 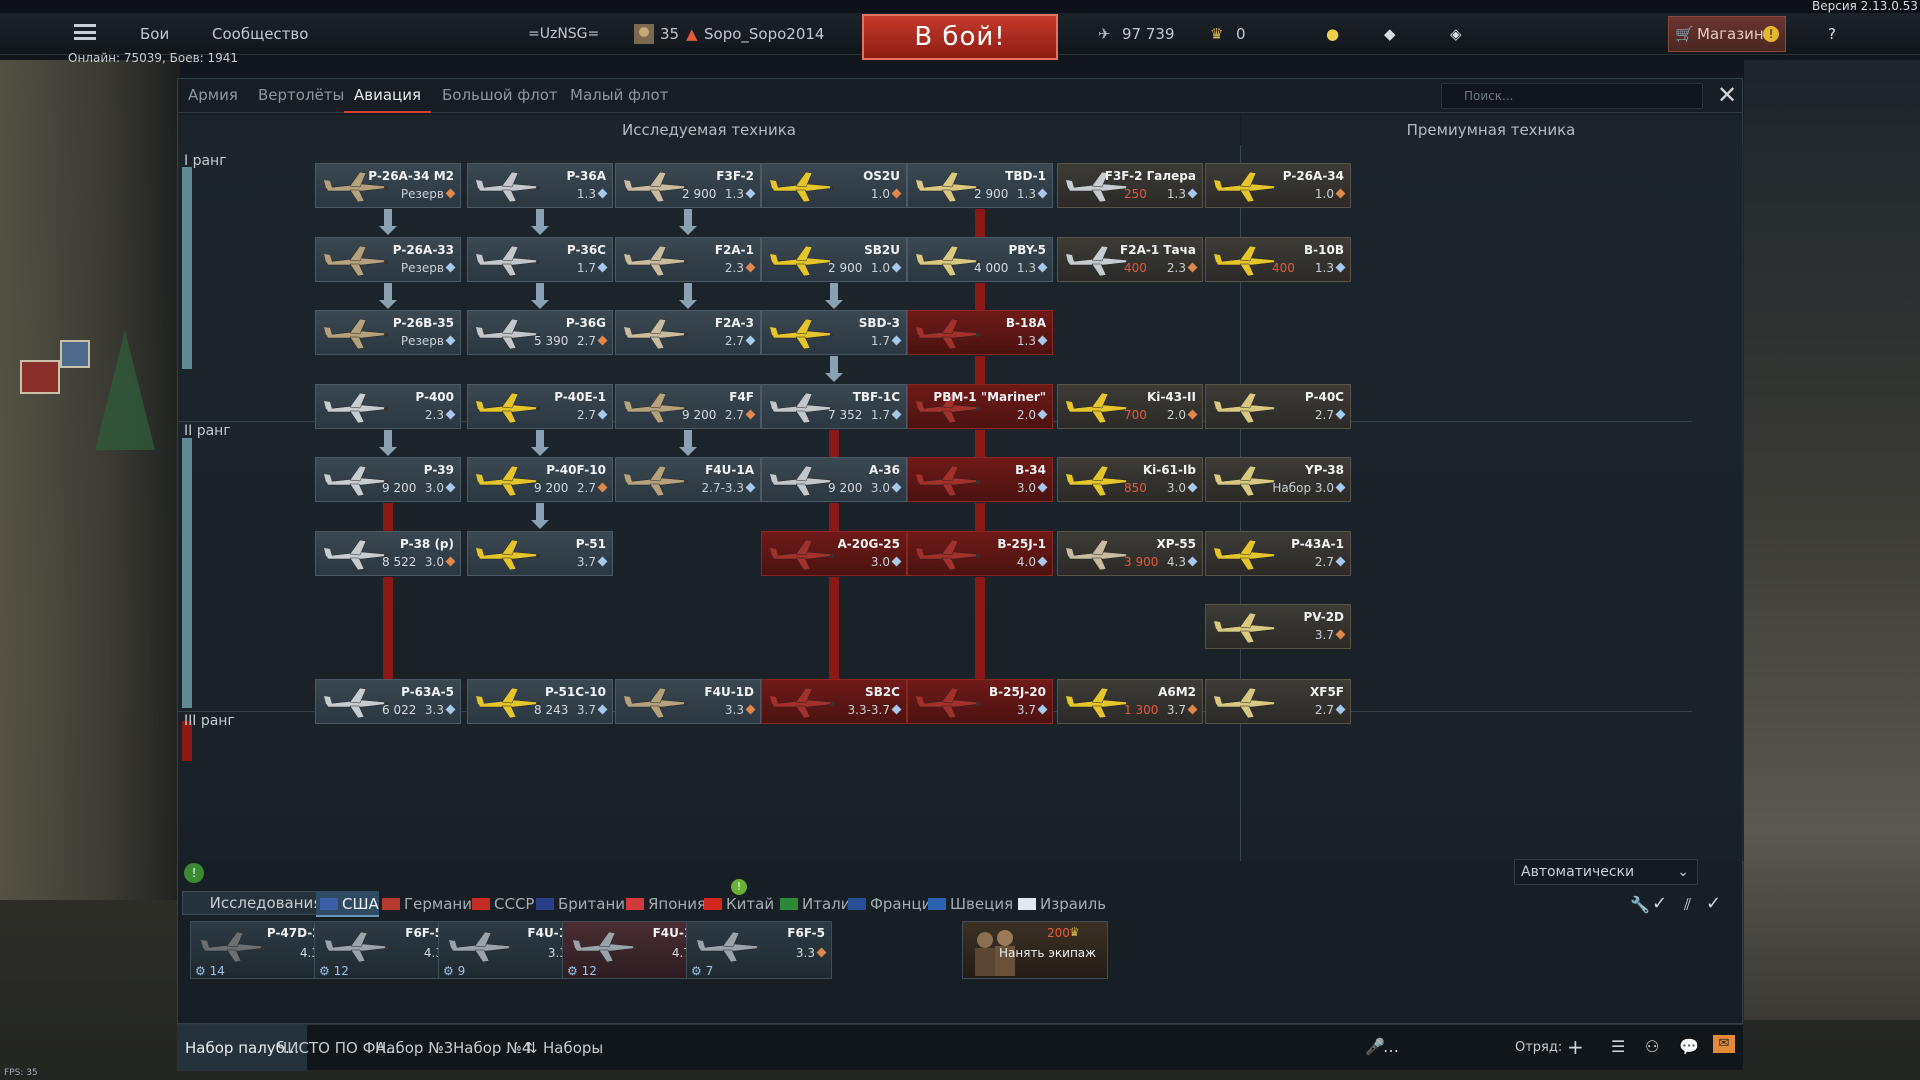 What do you see at coordinates (583, 904) in the screenshot?
I see `nation-tab: Британия` at bounding box center [583, 904].